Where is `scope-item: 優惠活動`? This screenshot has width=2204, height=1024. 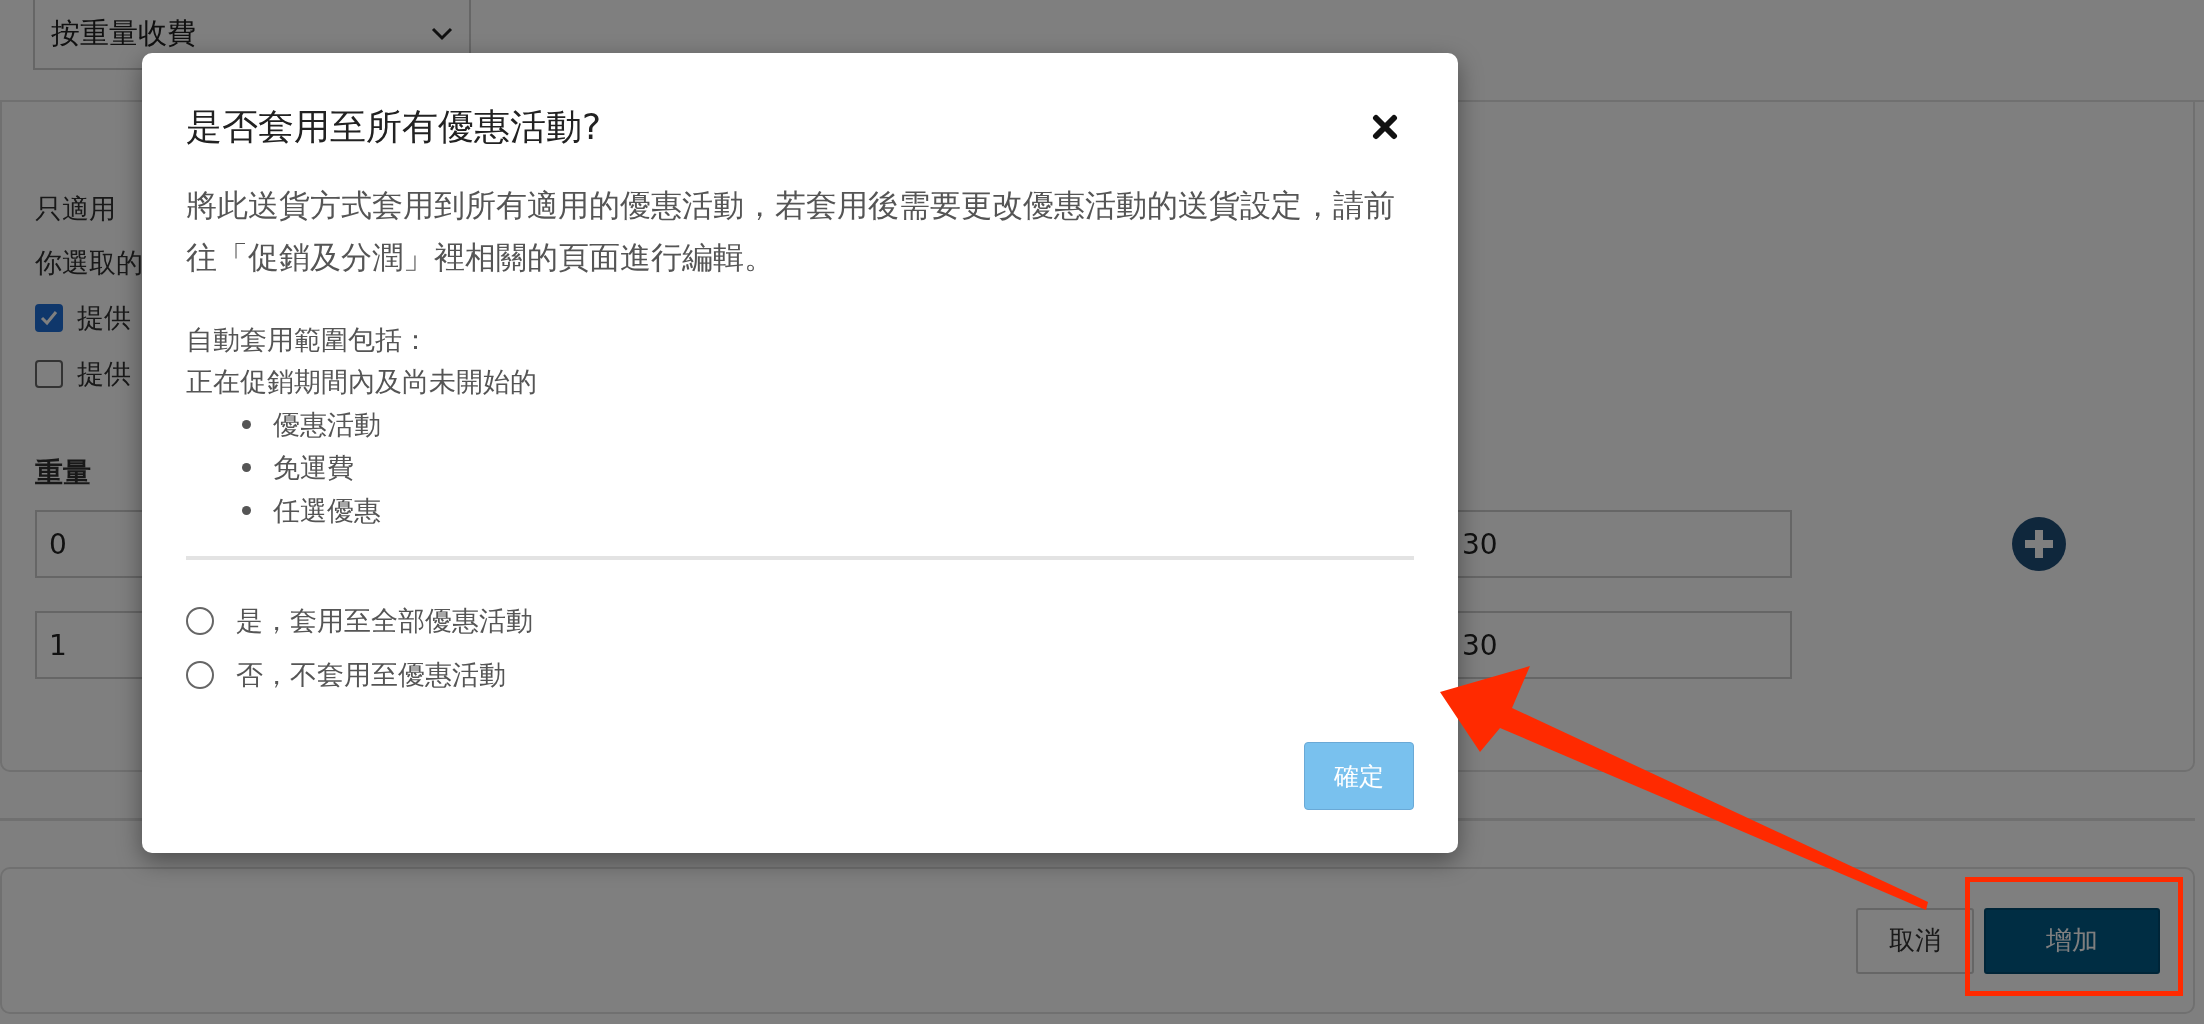
scope-item: 優惠活動 is located at coordinates (327, 424).